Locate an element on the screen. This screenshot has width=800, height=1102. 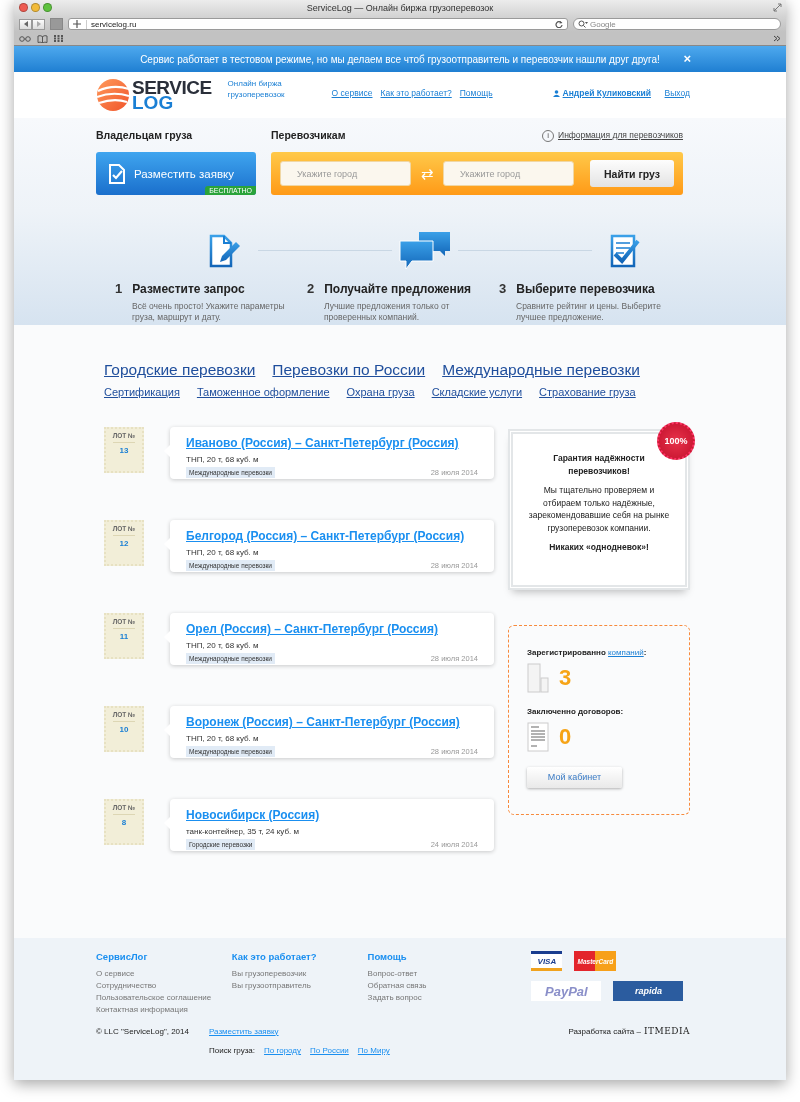
address-field: servicelog.ru is located at coordinates (318, 24).